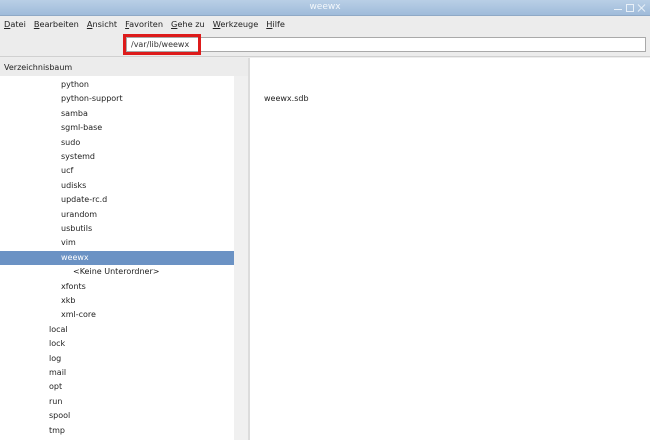 This screenshot has width=650, height=440. What do you see at coordinates (105, 24) in the screenshot?
I see `menu-item-label: nsicht` at bounding box center [105, 24].